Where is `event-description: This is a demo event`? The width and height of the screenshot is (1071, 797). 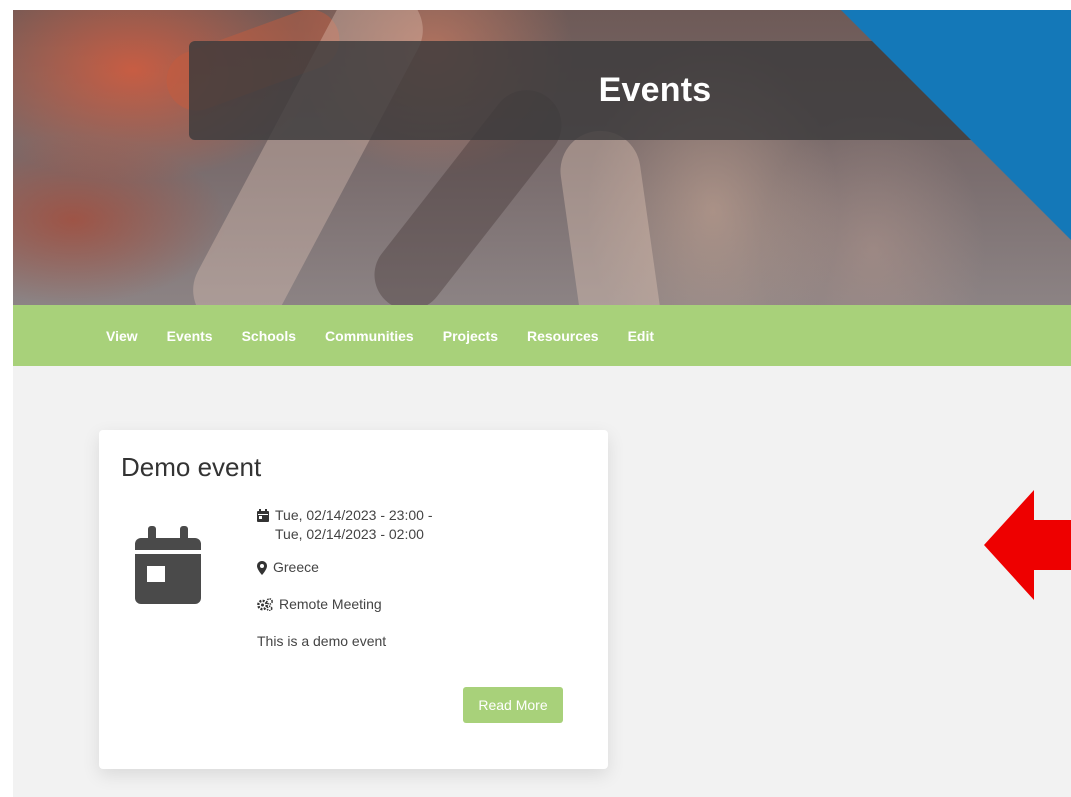
event-description: This is a demo event is located at coordinates (322, 641).